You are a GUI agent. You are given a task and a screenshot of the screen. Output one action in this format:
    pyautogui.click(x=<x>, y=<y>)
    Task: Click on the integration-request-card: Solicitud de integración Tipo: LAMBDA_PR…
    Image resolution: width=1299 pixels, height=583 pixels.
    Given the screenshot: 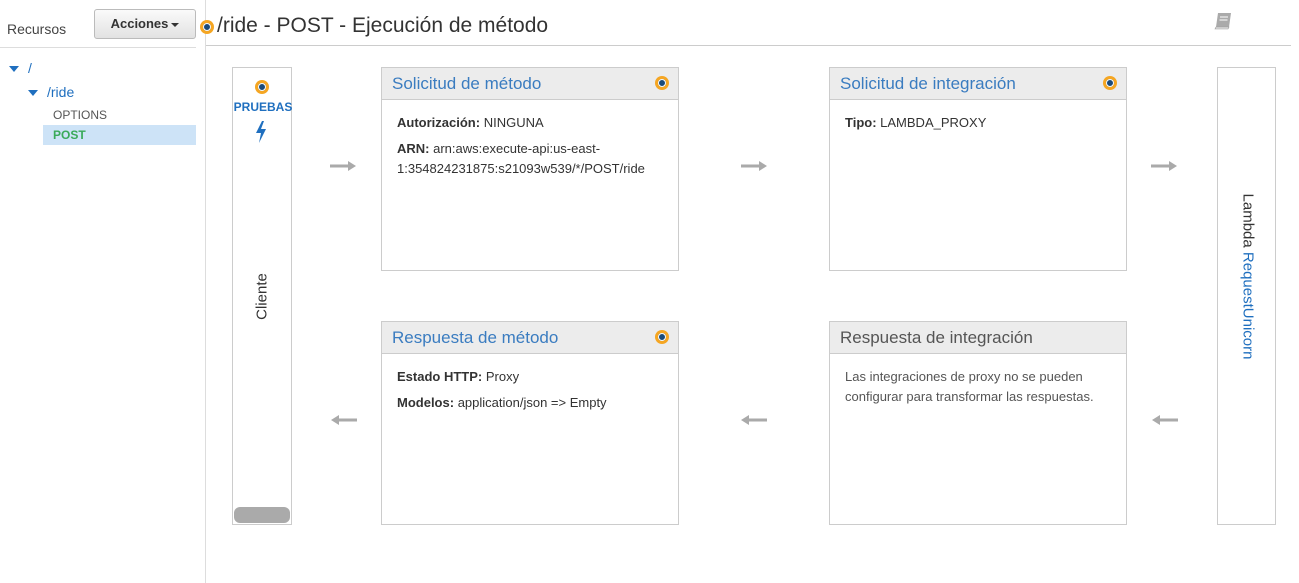 What is the action you would take?
    pyautogui.click(x=978, y=169)
    